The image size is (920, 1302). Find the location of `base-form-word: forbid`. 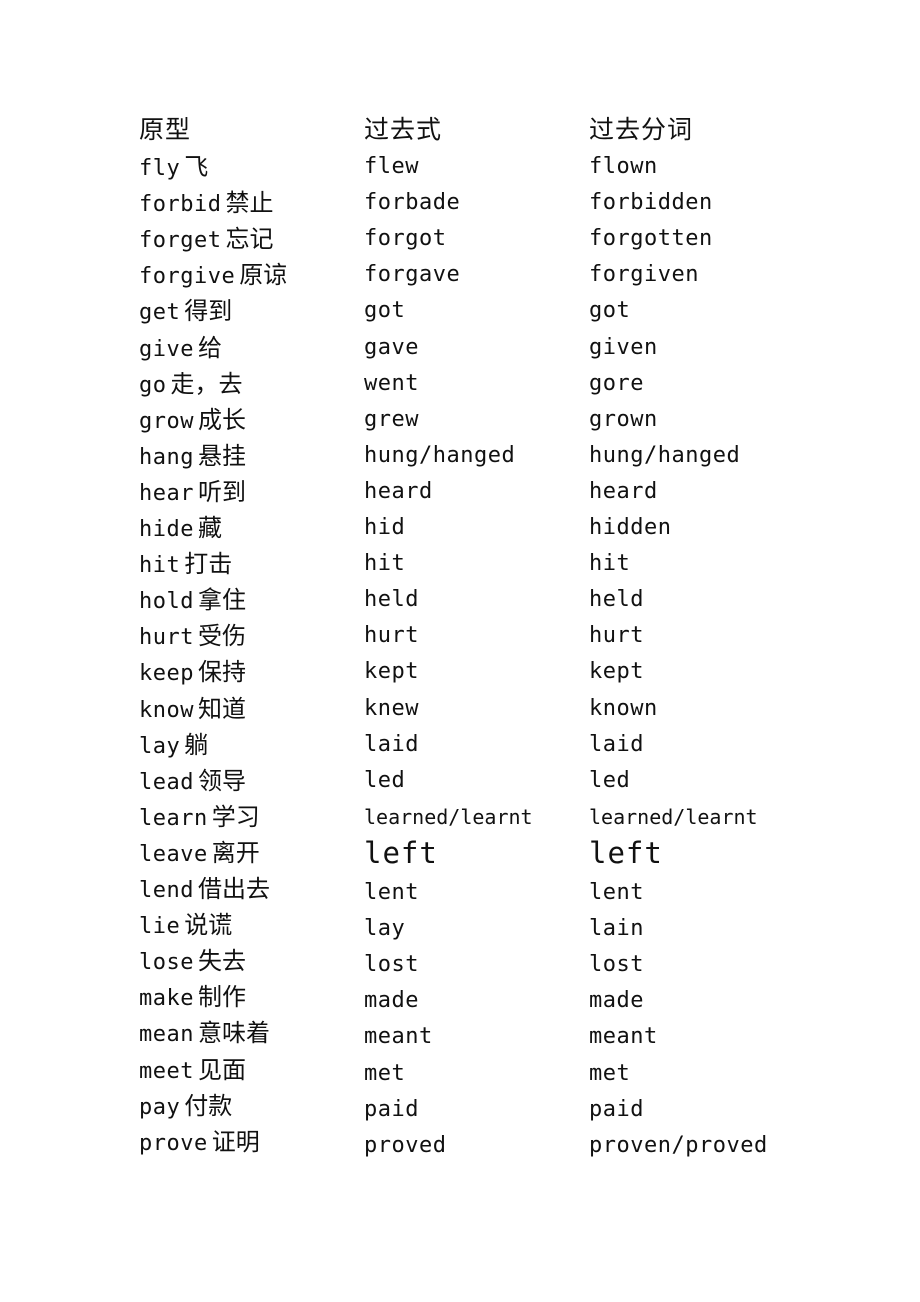

base-form-word: forbid is located at coordinates (180, 204).